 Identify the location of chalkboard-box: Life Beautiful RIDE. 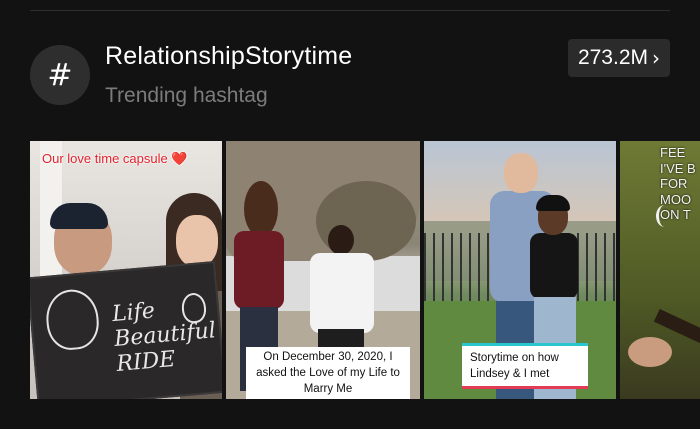
(126, 330).